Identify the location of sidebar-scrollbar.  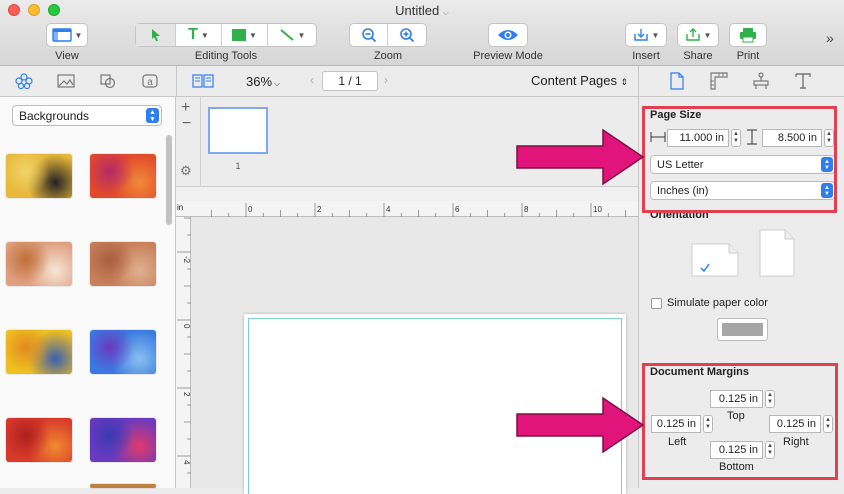
(169, 180).